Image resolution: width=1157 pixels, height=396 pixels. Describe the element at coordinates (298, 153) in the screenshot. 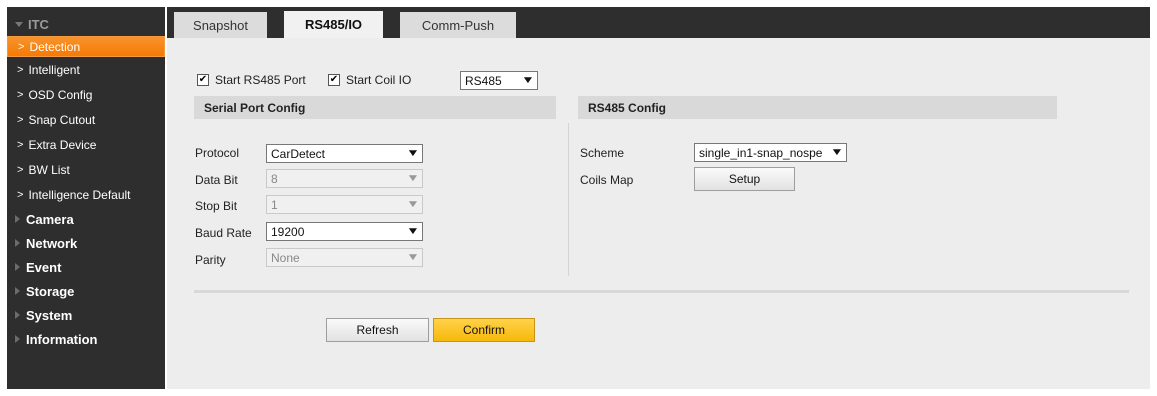

I see `protocol-value: CarDetect` at that location.